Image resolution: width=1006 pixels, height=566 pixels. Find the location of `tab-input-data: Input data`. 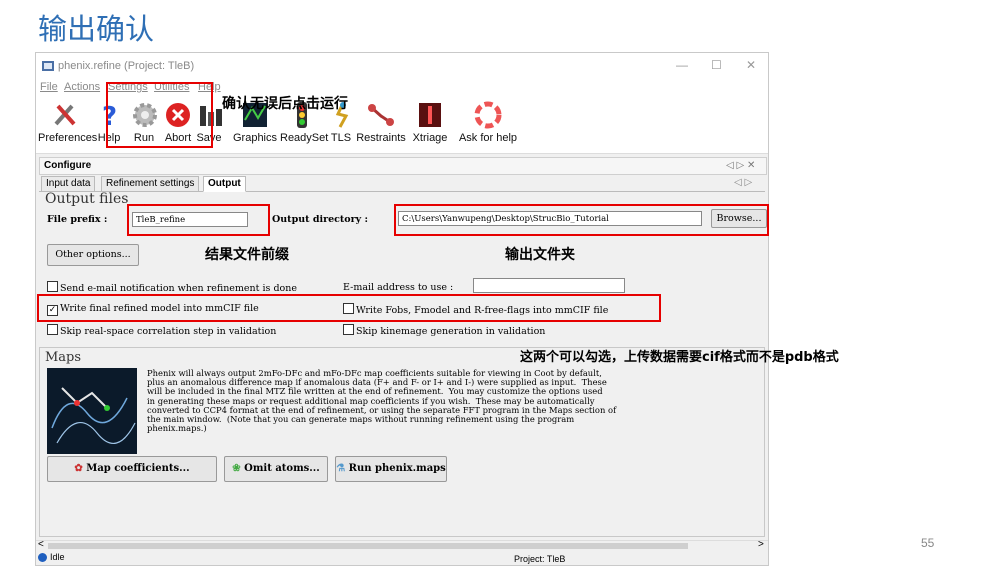

tab-input-data: Input data is located at coordinates (68, 184).